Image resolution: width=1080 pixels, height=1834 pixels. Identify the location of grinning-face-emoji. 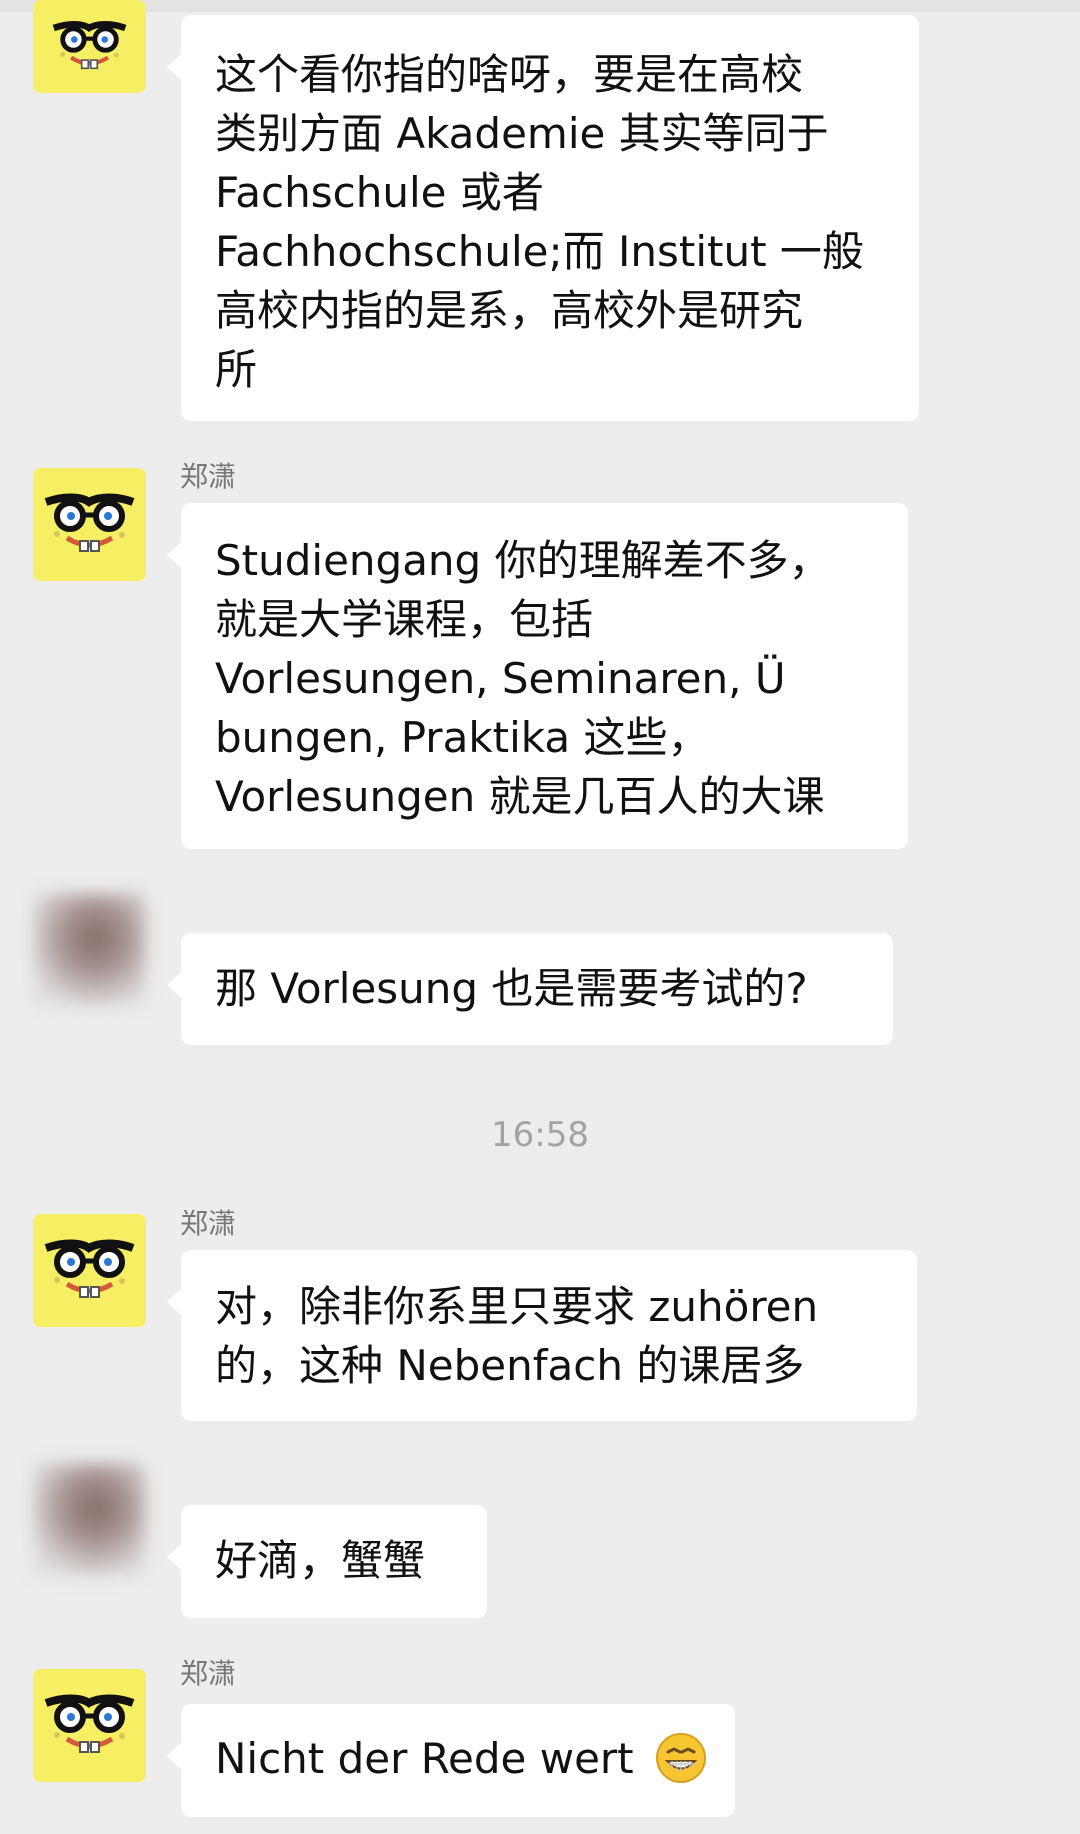
(681, 1758).